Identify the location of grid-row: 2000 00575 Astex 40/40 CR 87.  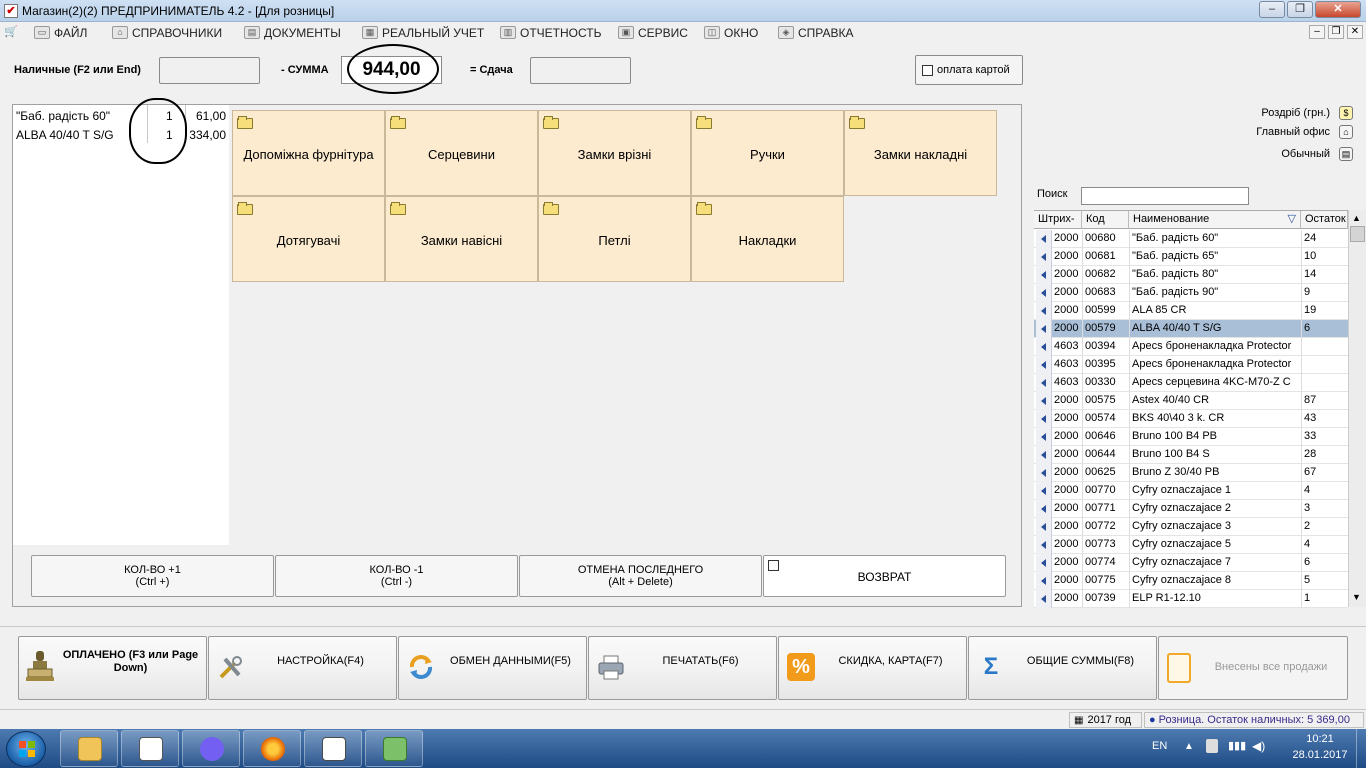
(1191, 401).